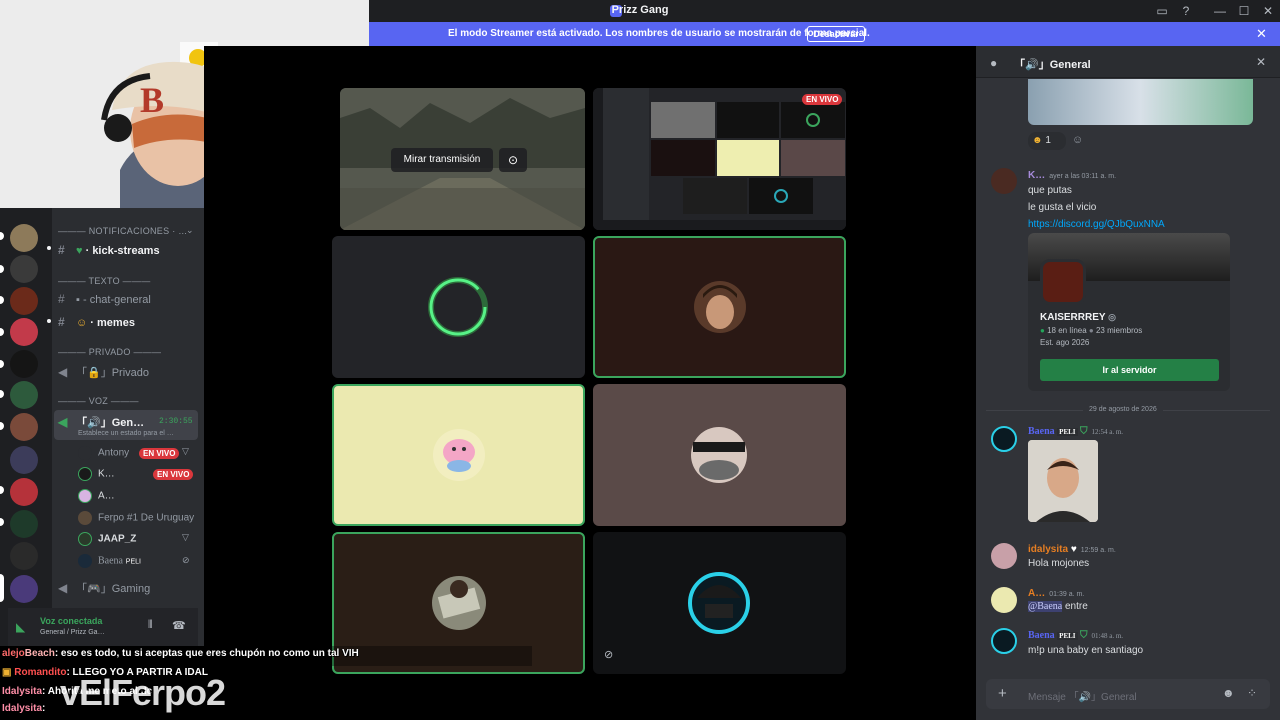 This screenshot has height=720, width=1280. I want to click on voice-user-antony: Antony, so click(103, 455).